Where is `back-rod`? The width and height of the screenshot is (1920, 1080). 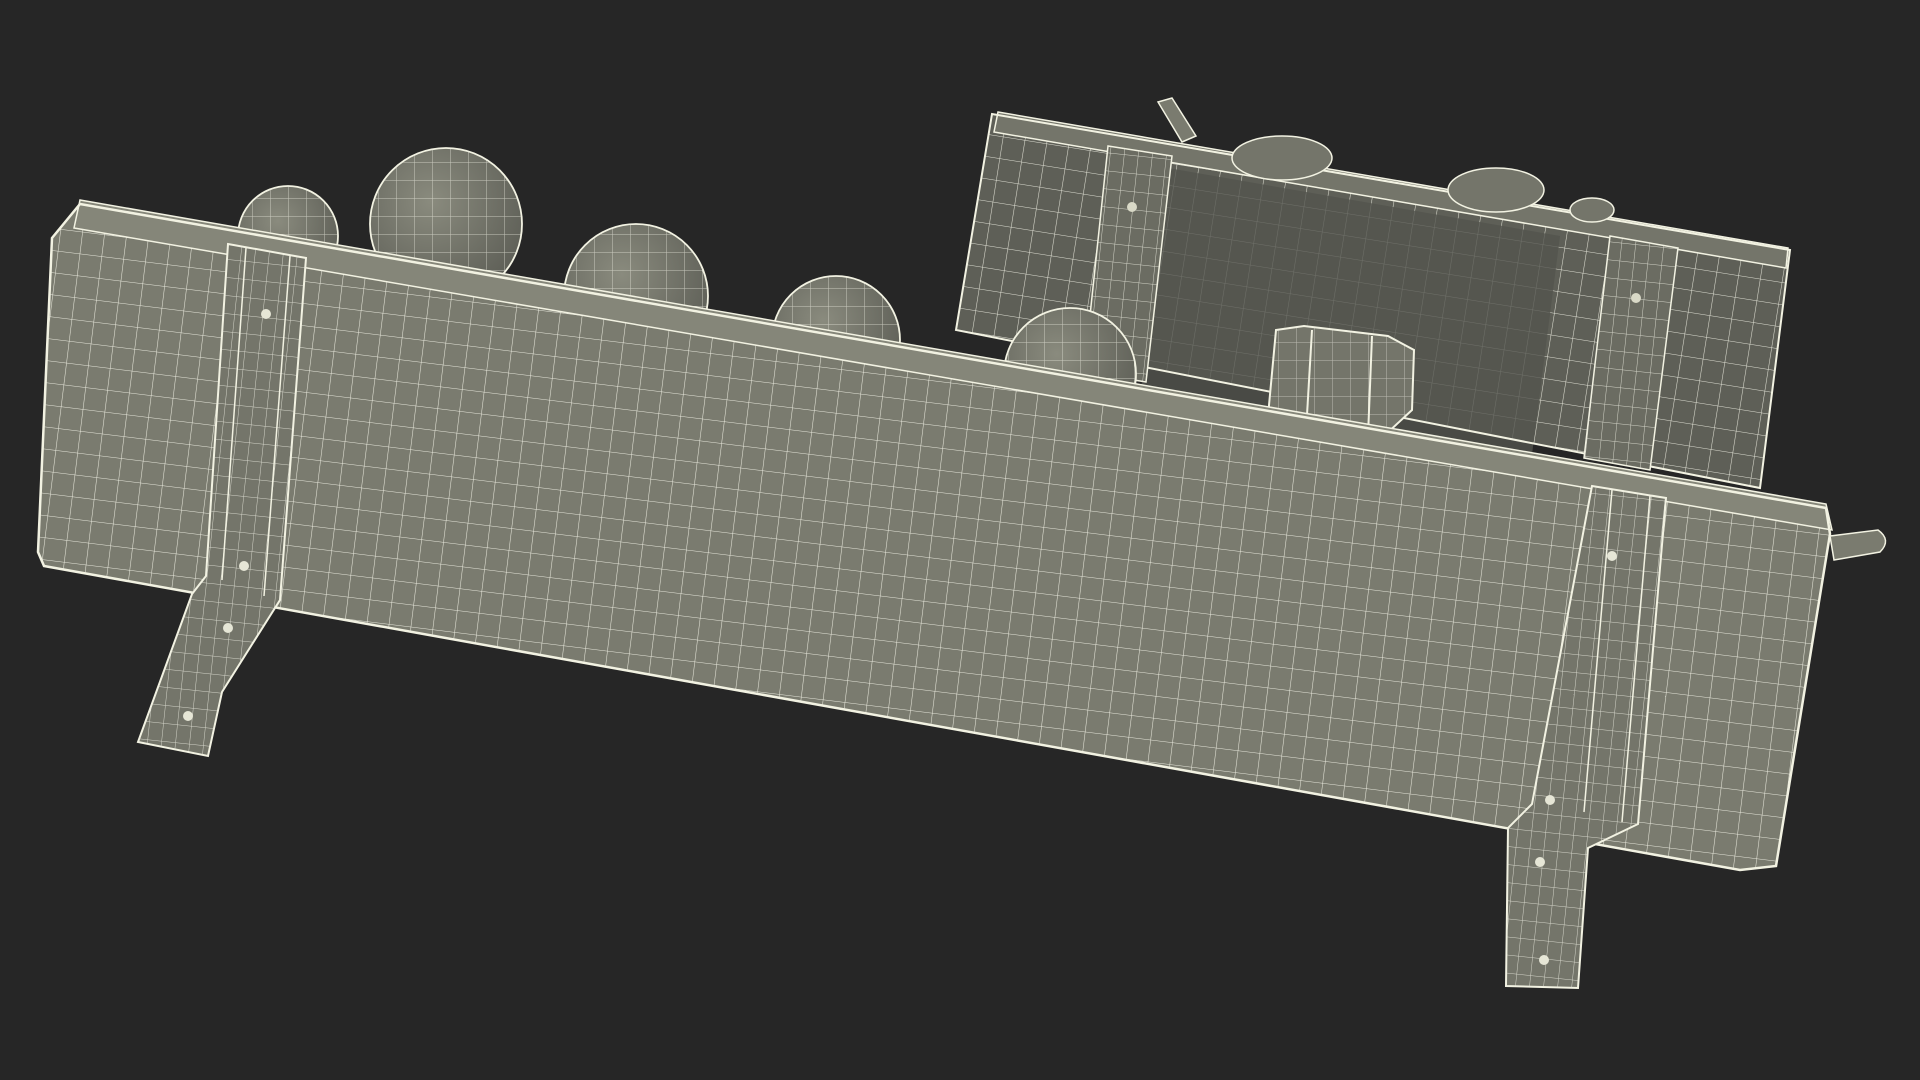 back-rod is located at coordinates (1177, 120).